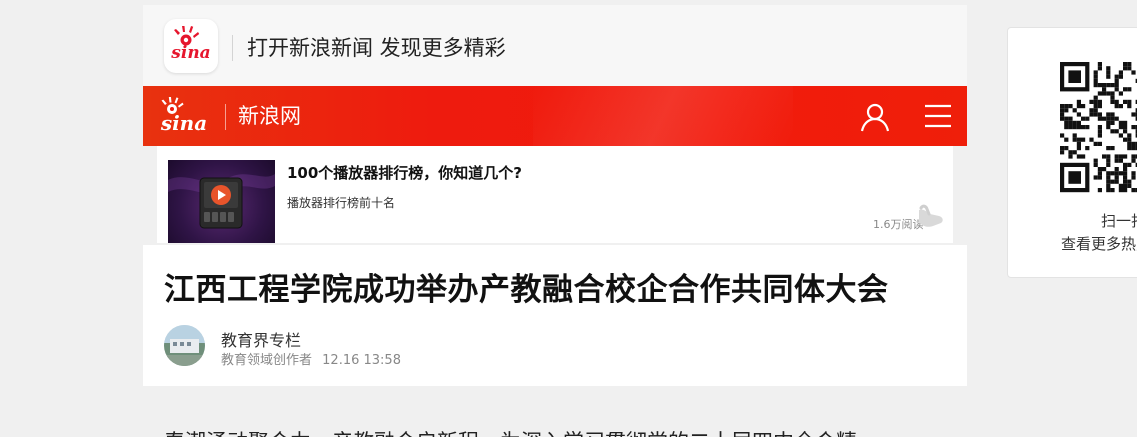 The height and width of the screenshot is (437, 1137). I want to click on header-sheen, so click(663, 116).